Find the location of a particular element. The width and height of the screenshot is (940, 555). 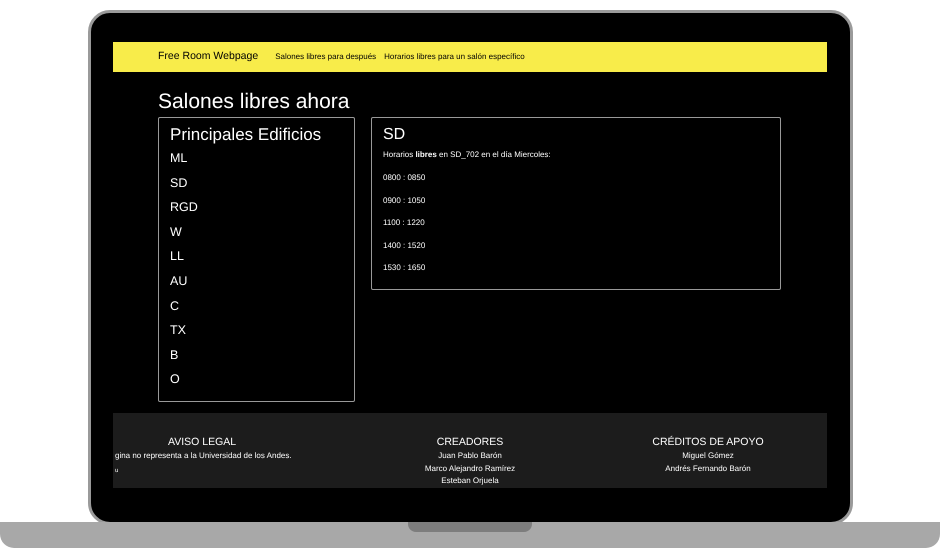

time-slot: 1530 : 1650 is located at coordinates (576, 267).